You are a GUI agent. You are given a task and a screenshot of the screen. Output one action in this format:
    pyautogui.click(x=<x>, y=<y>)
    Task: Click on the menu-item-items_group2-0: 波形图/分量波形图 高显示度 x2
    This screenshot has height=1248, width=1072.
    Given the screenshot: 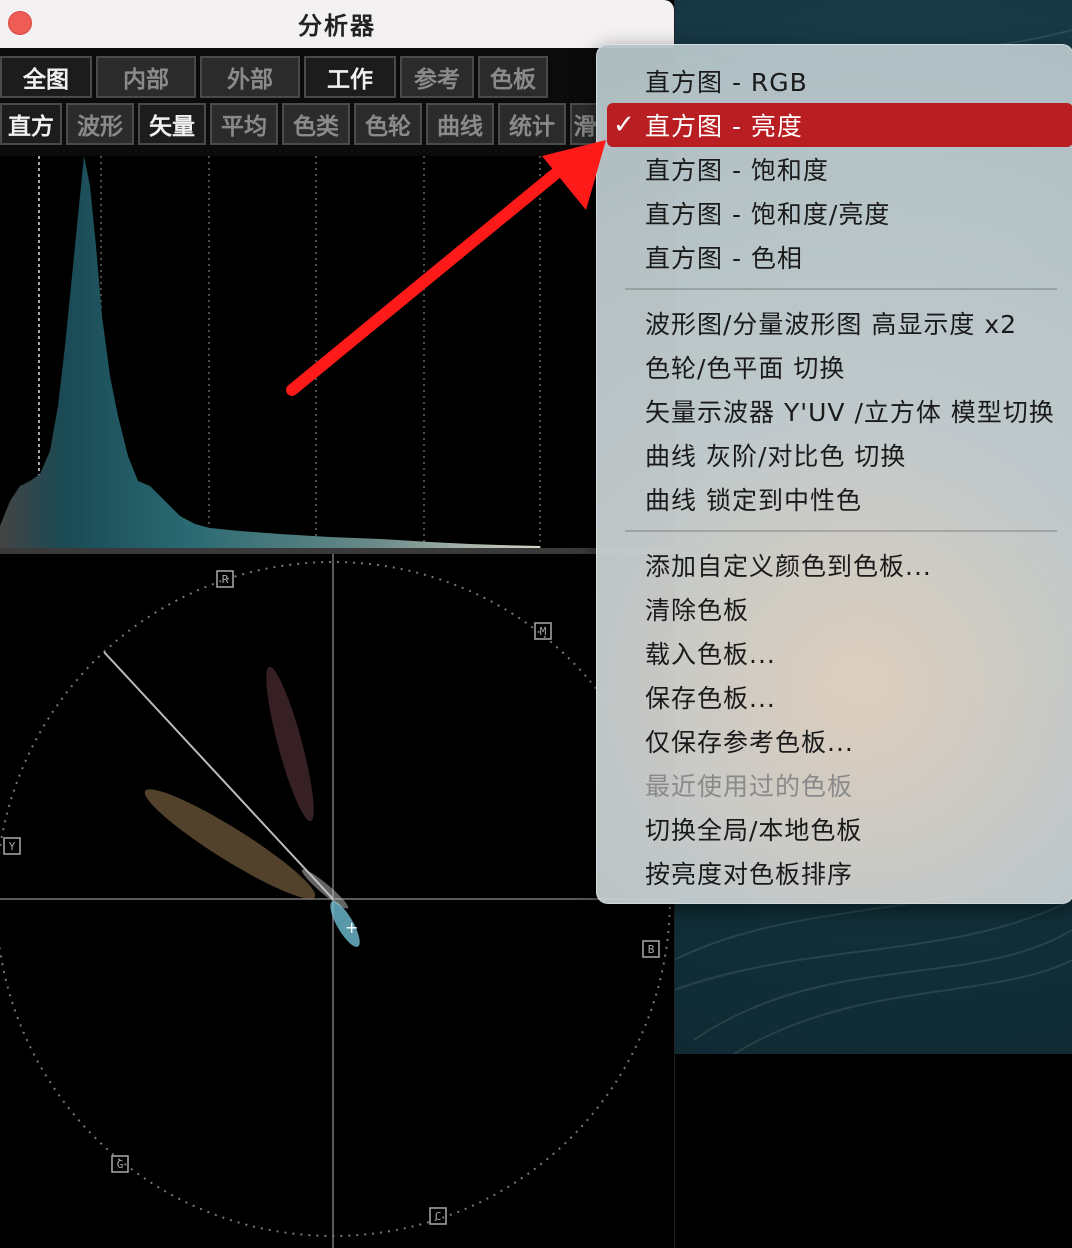 What is the action you would take?
    pyautogui.click(x=839, y=323)
    